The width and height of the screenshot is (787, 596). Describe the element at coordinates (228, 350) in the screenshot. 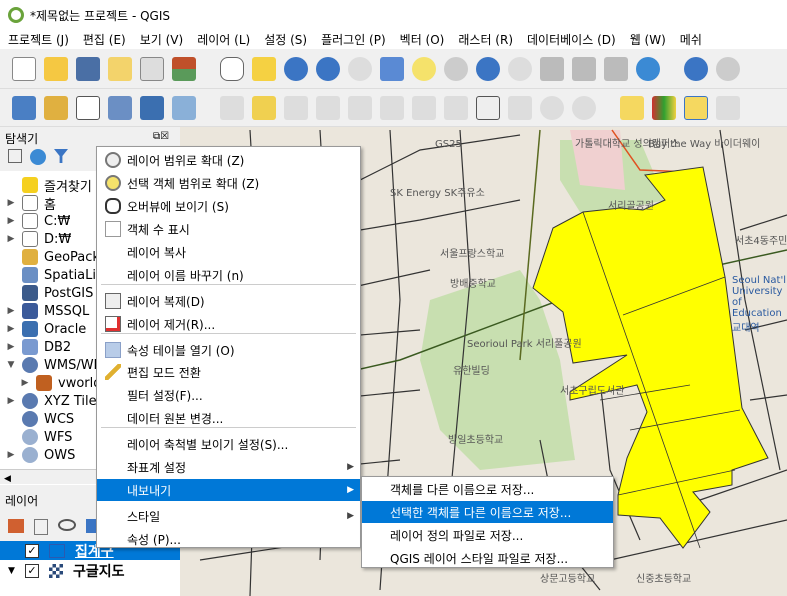

I see `context-menu-item: 속성 테이블 열기 (O)` at that location.